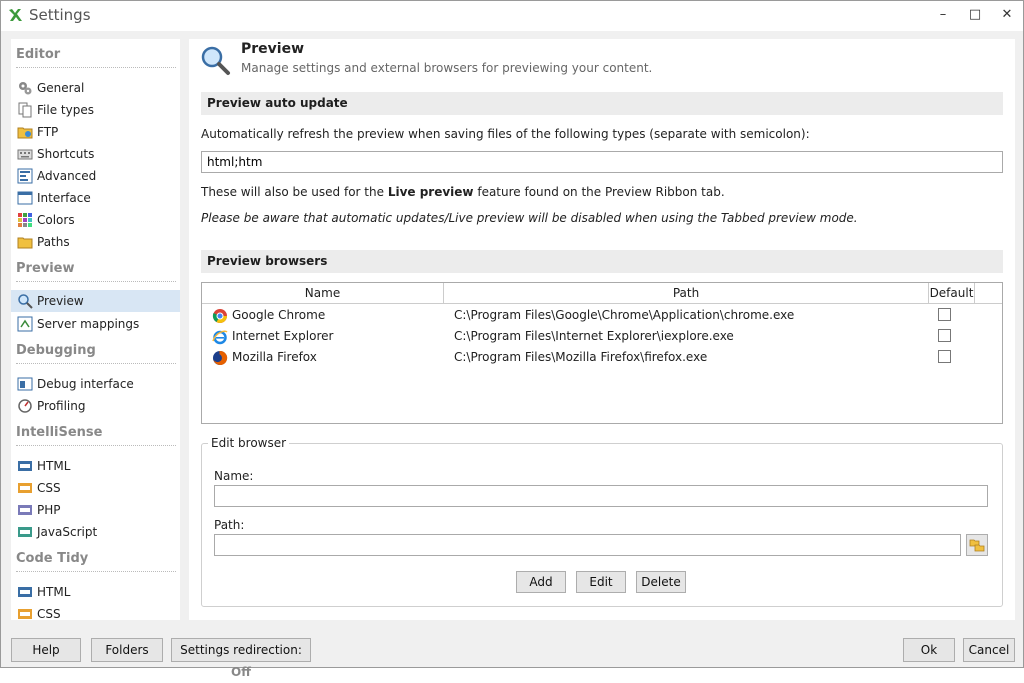  Describe the element at coordinates (686, 293) in the screenshot. I see `column-header-path: Path` at that location.